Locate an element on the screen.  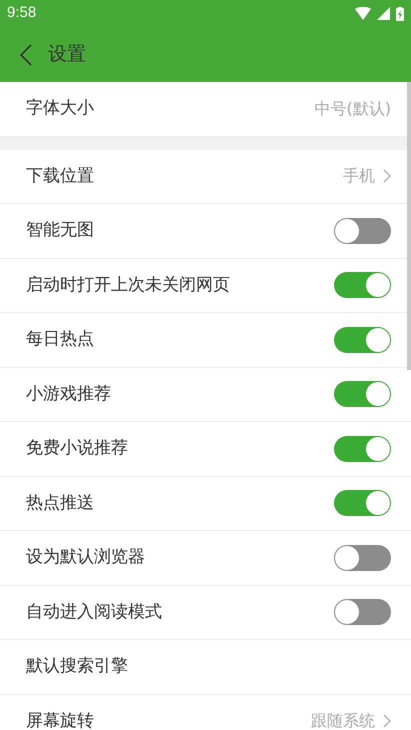
row-label: 默认搜索引擎 is located at coordinates (77, 666).